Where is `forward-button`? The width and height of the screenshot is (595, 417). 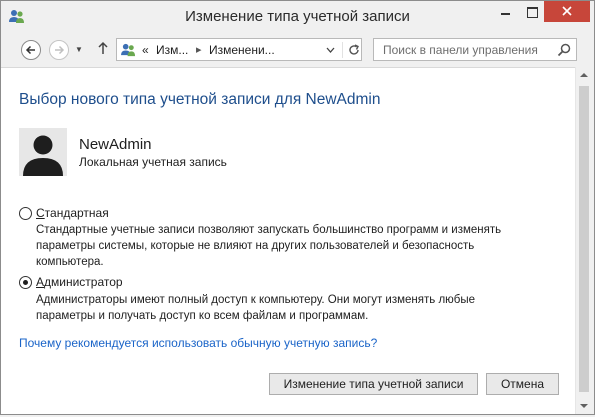
forward-button is located at coordinates (59, 50).